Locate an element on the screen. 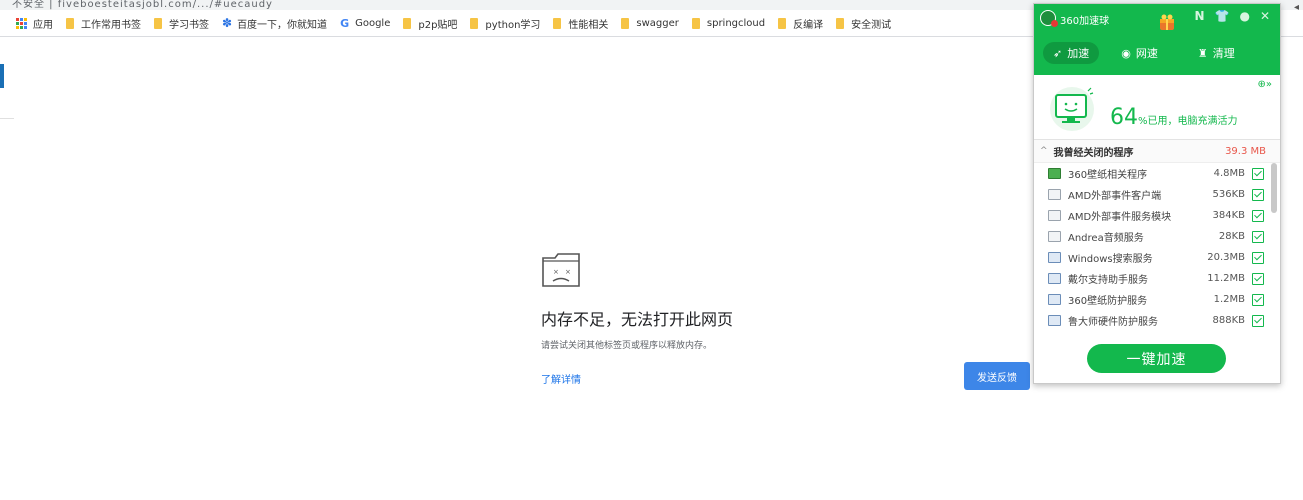 This screenshot has height=500, width=1303. item-size: 888KB is located at coordinates (1228, 320).